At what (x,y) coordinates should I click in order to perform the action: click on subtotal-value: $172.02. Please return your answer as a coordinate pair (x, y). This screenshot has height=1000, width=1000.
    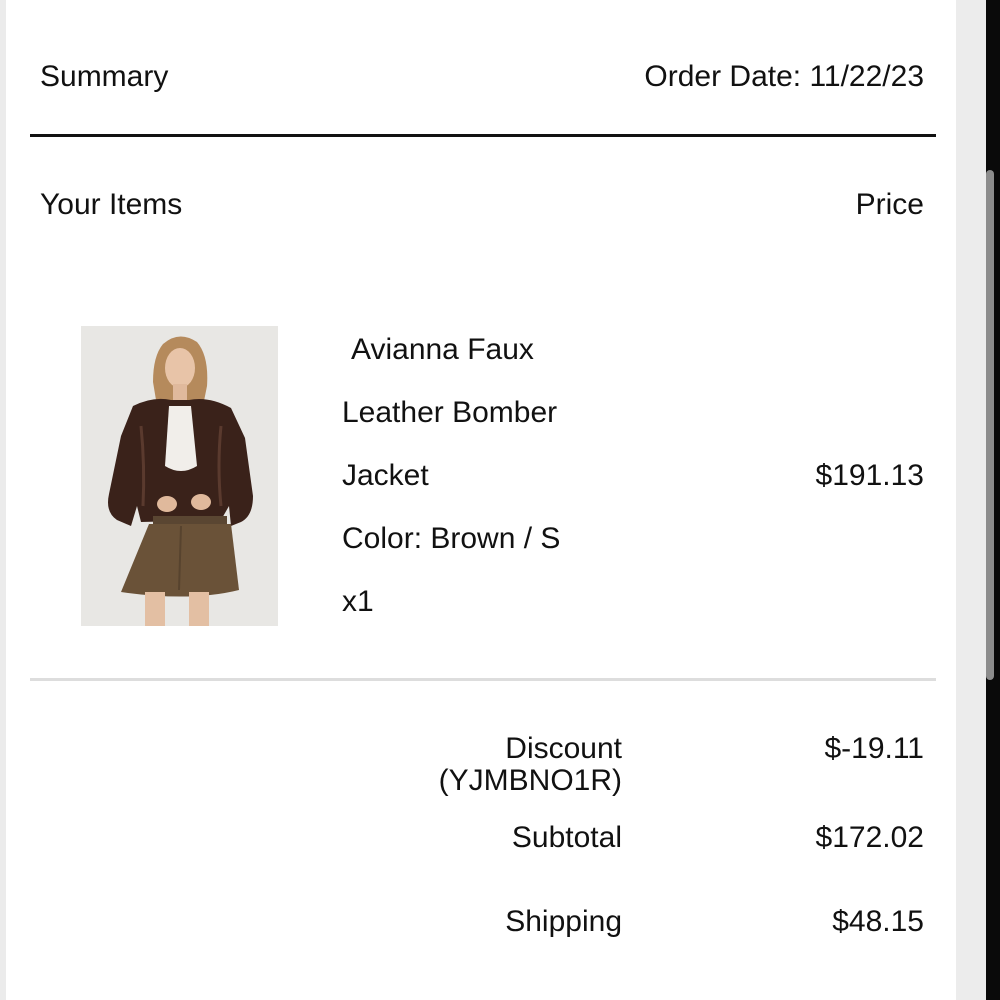
    Looking at the image, I should click on (869, 837).